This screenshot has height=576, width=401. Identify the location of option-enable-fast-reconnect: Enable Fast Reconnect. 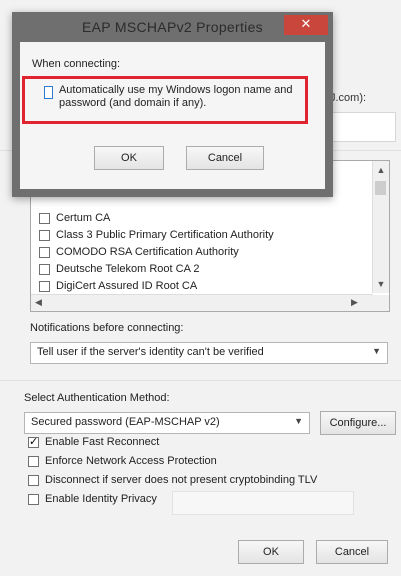
(94, 441).